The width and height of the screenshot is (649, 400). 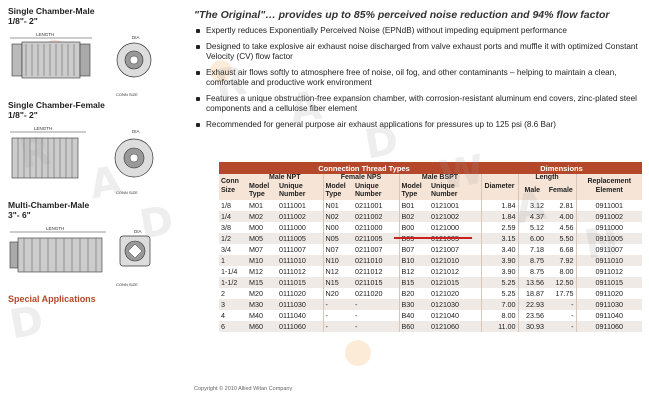 I want to click on table-cell-bspt-n: 0121060, so click(x=455, y=326).